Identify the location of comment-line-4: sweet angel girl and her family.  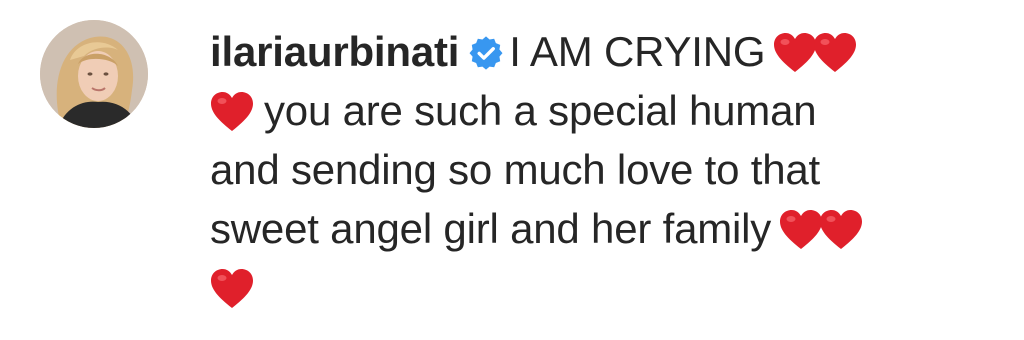
(605, 228).